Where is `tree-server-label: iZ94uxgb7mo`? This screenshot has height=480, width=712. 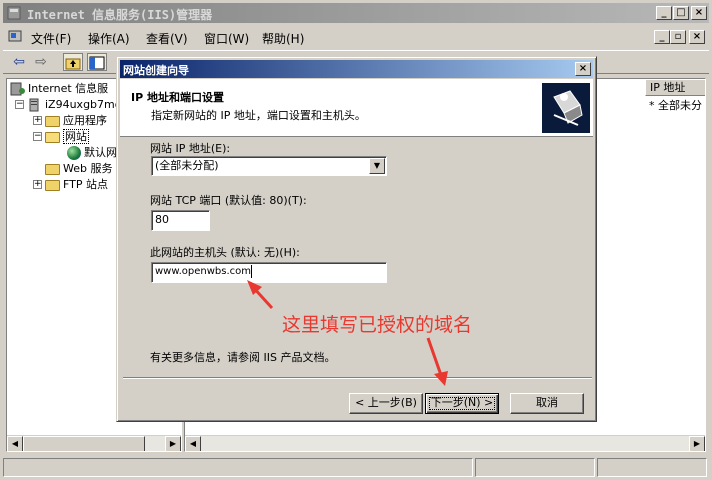
tree-server-label: iZ94uxgb7mo is located at coordinates (83, 104).